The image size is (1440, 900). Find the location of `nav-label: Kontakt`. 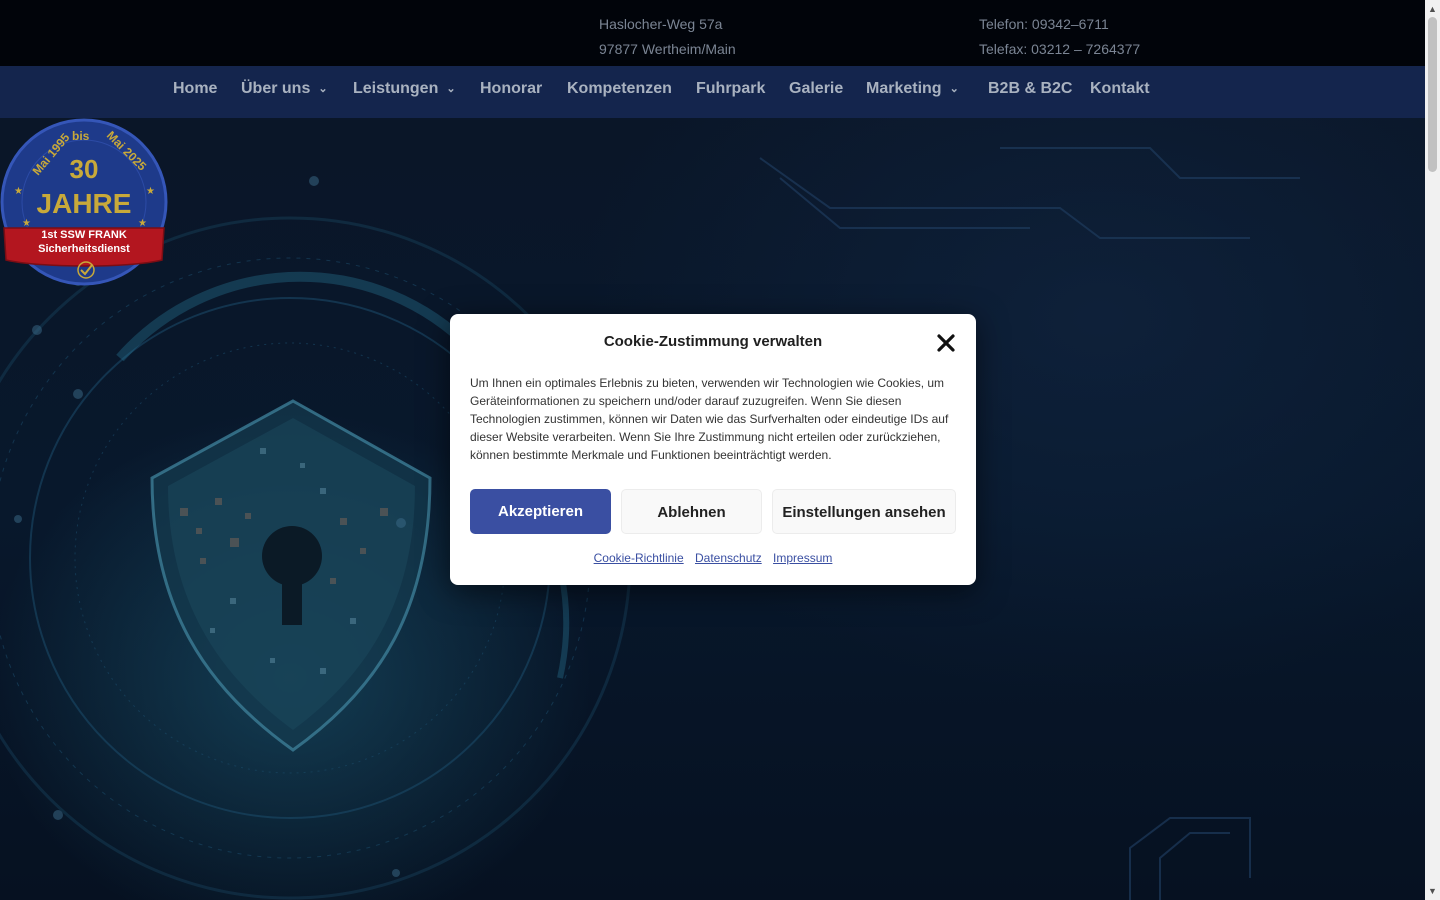

nav-label: Kontakt is located at coordinates (1120, 88).